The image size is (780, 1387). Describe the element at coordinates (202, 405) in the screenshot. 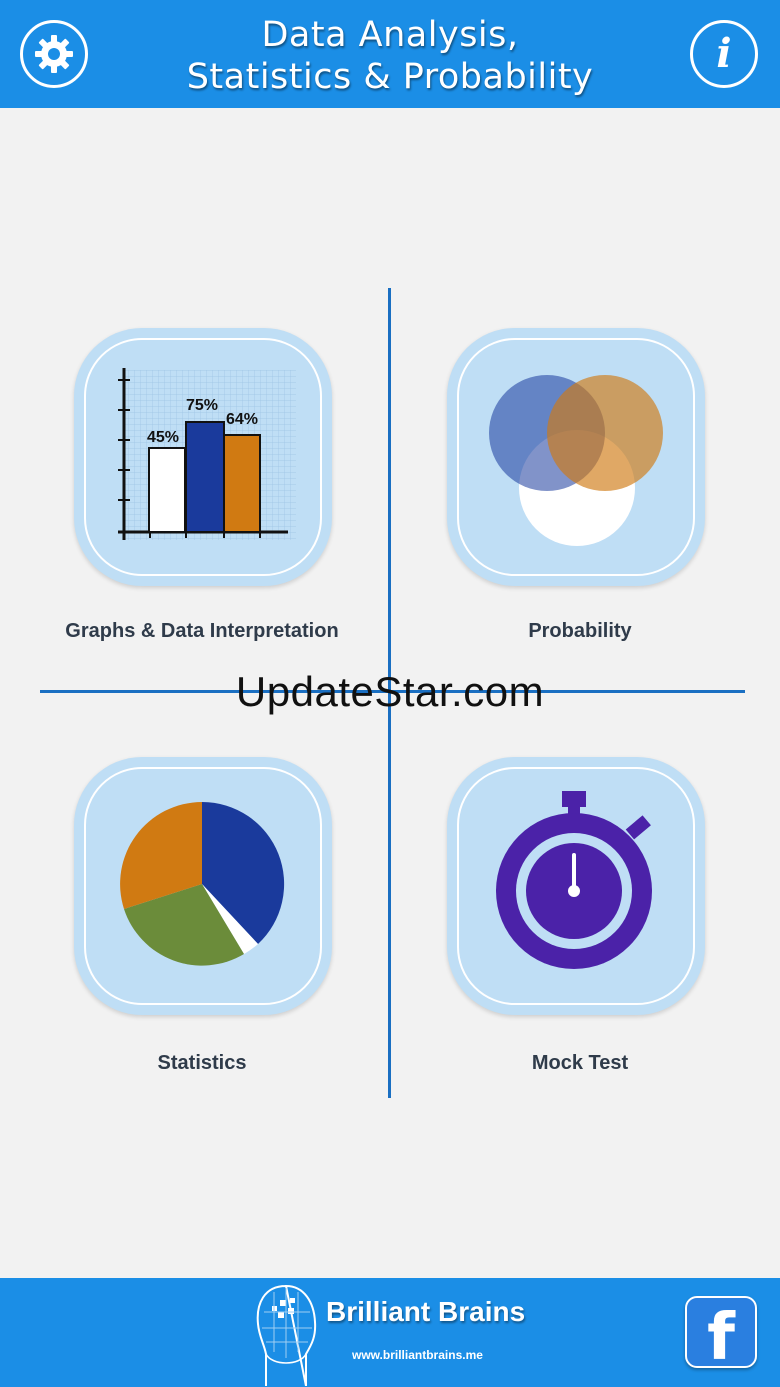

I see `bar-label-75: 75%` at that location.